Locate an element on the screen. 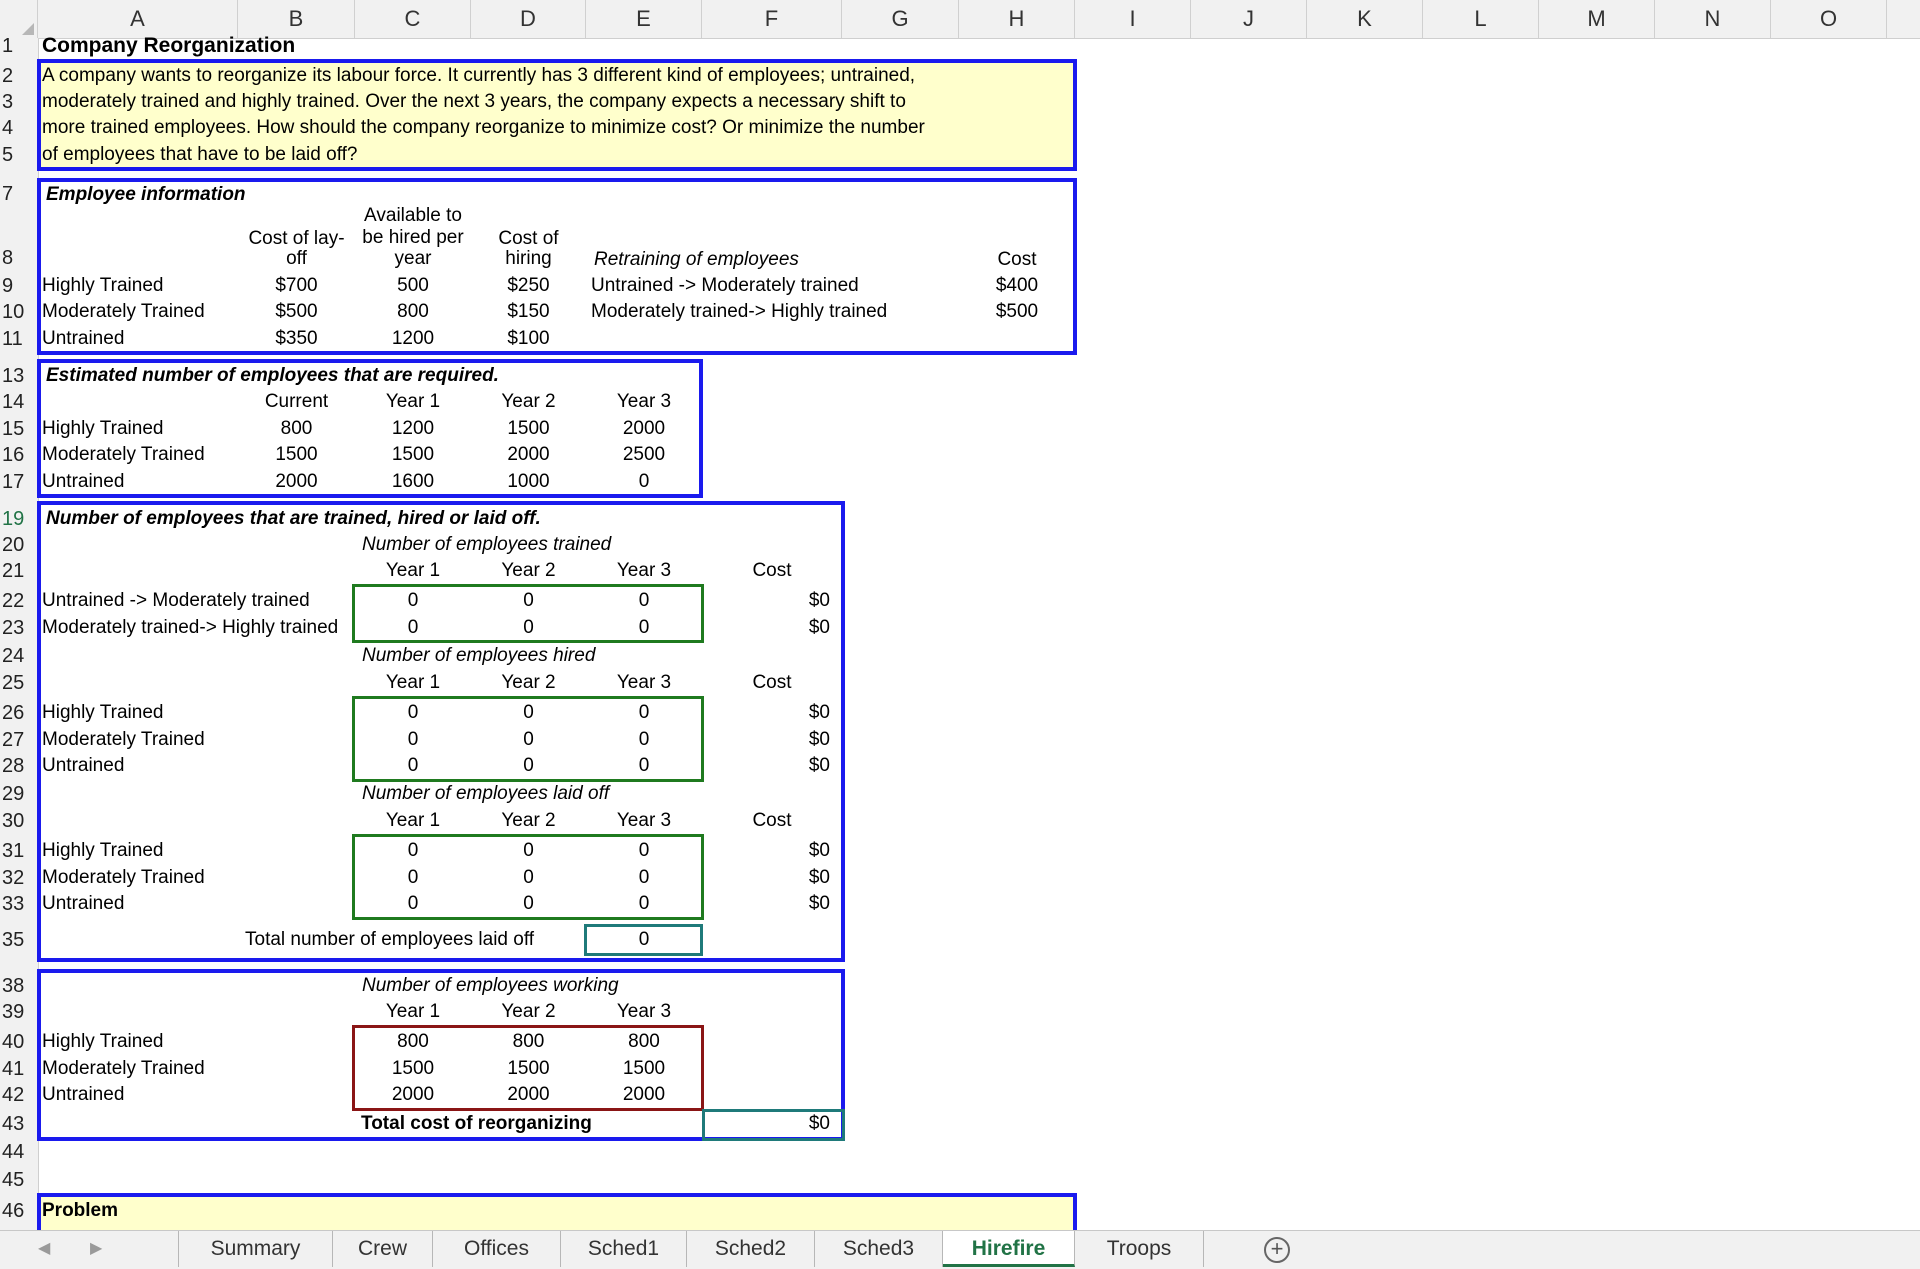  tab-hirefire: Hirefire is located at coordinates (1009, 1249).